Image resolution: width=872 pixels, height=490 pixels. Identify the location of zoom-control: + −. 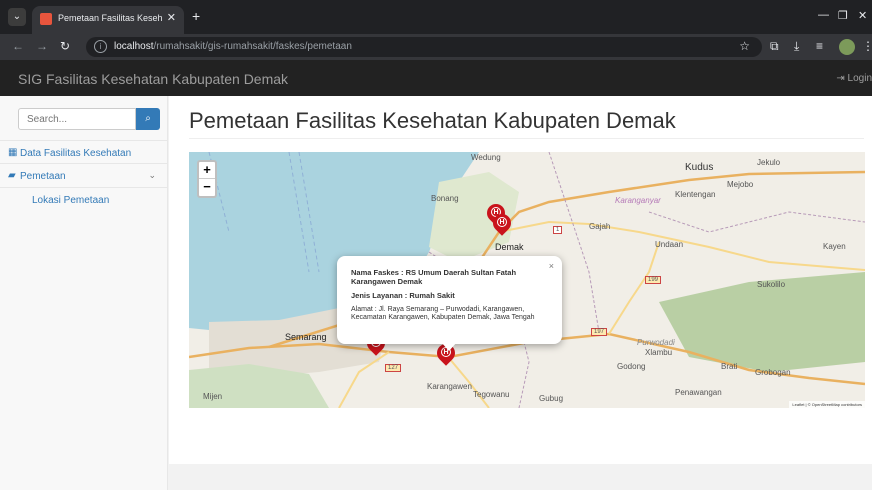
(207, 179).